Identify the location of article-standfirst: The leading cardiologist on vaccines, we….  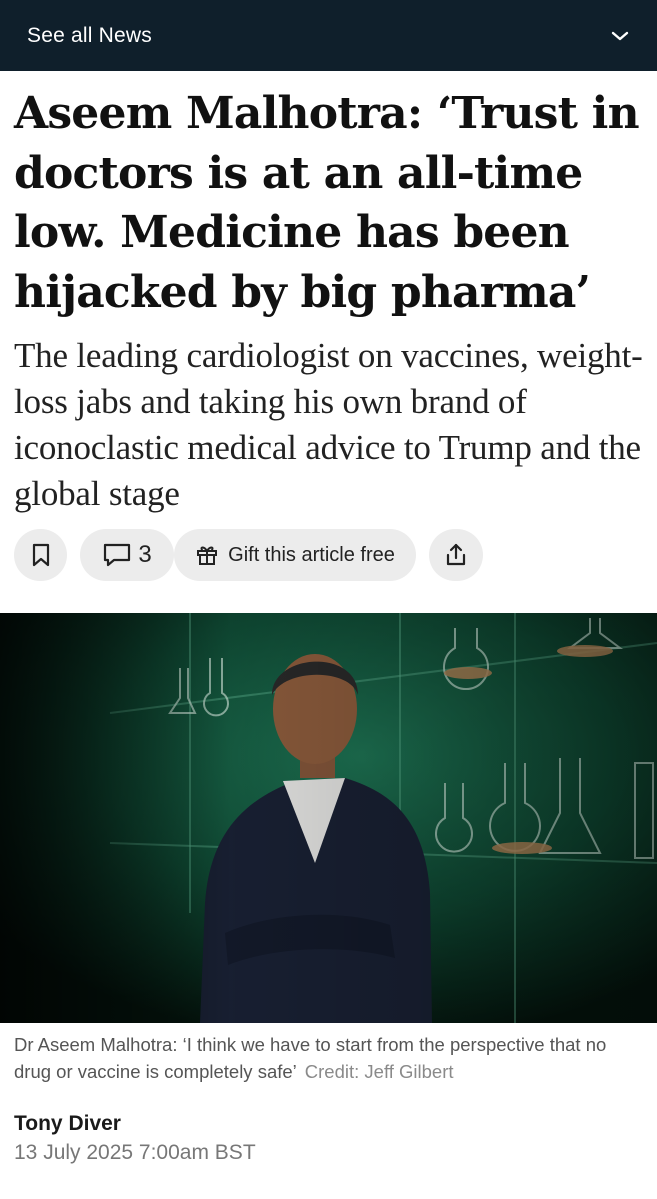
(328, 424).